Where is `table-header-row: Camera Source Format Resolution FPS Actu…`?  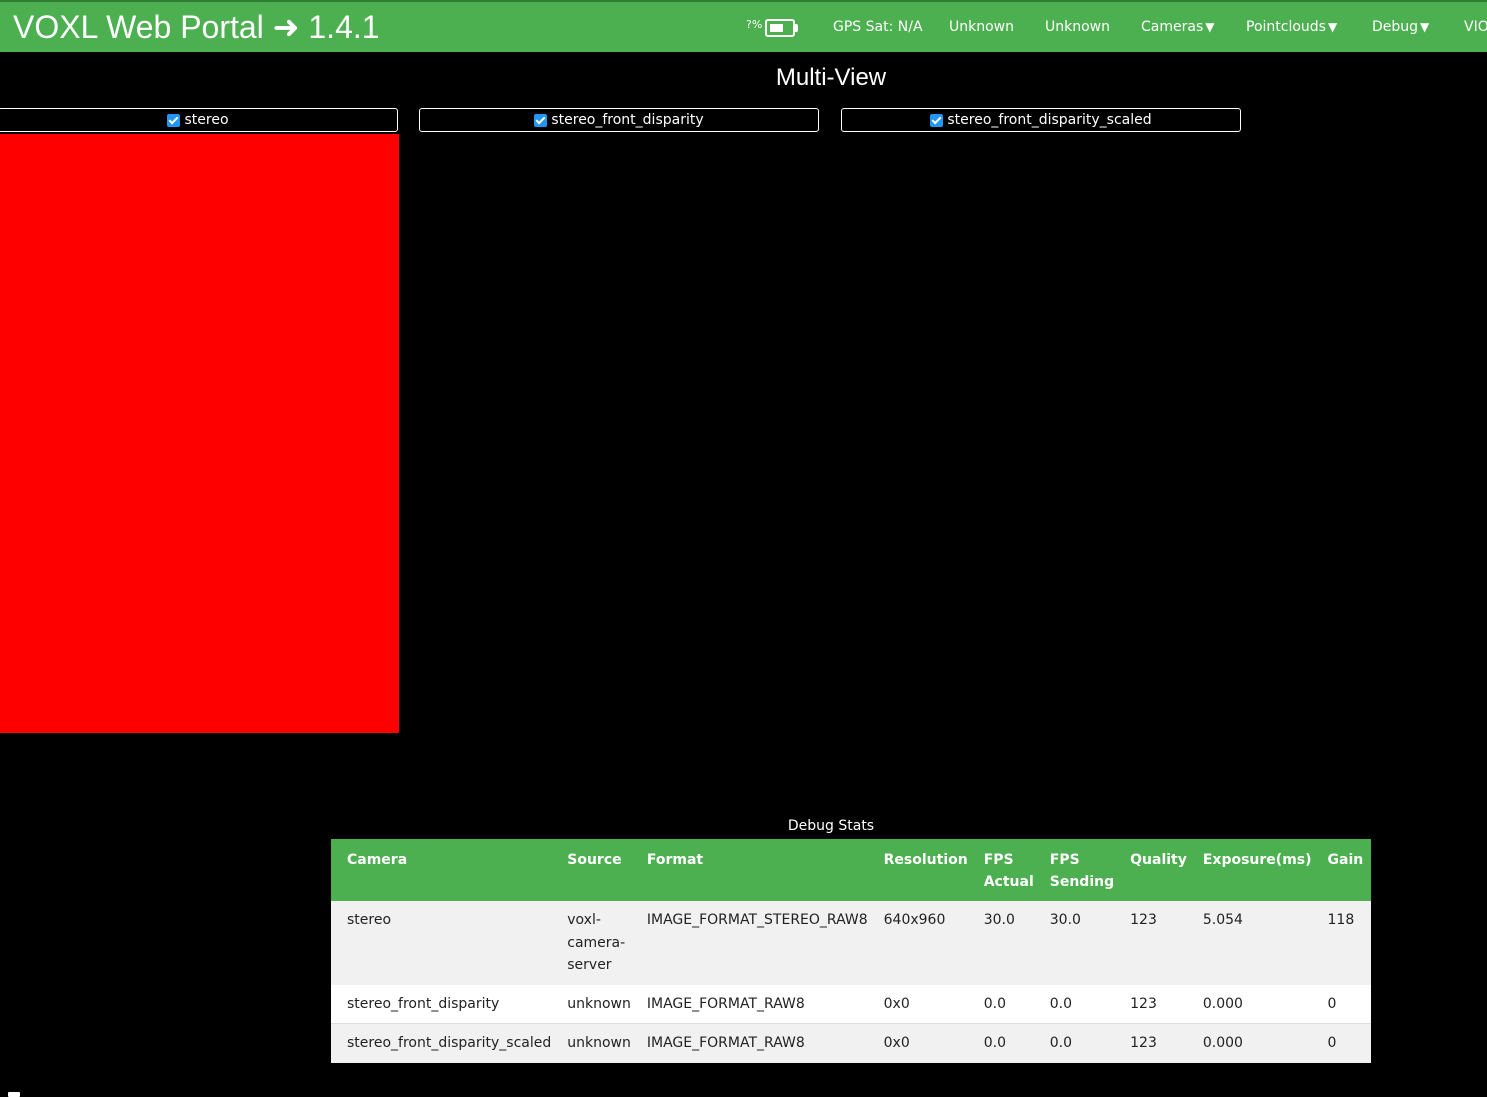 table-header-row: Camera Source Format Resolution FPS Actu… is located at coordinates (851, 870).